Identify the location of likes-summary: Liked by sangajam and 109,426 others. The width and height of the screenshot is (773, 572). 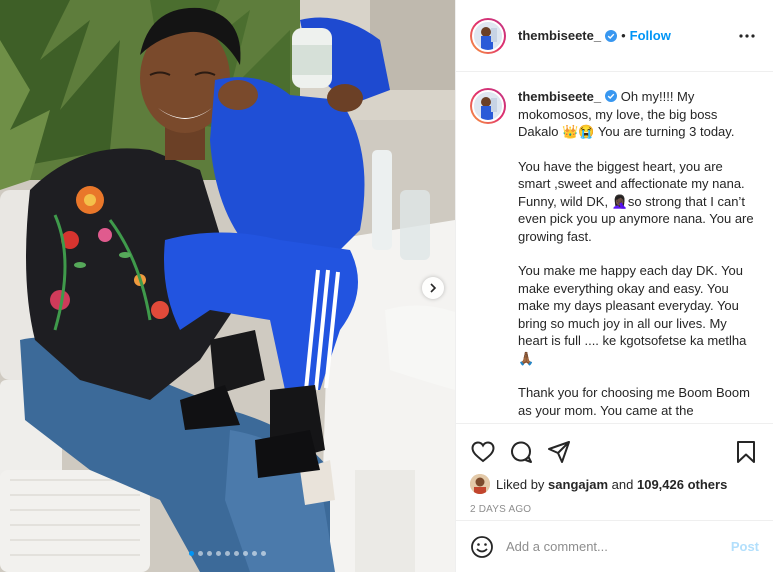
(614, 484).